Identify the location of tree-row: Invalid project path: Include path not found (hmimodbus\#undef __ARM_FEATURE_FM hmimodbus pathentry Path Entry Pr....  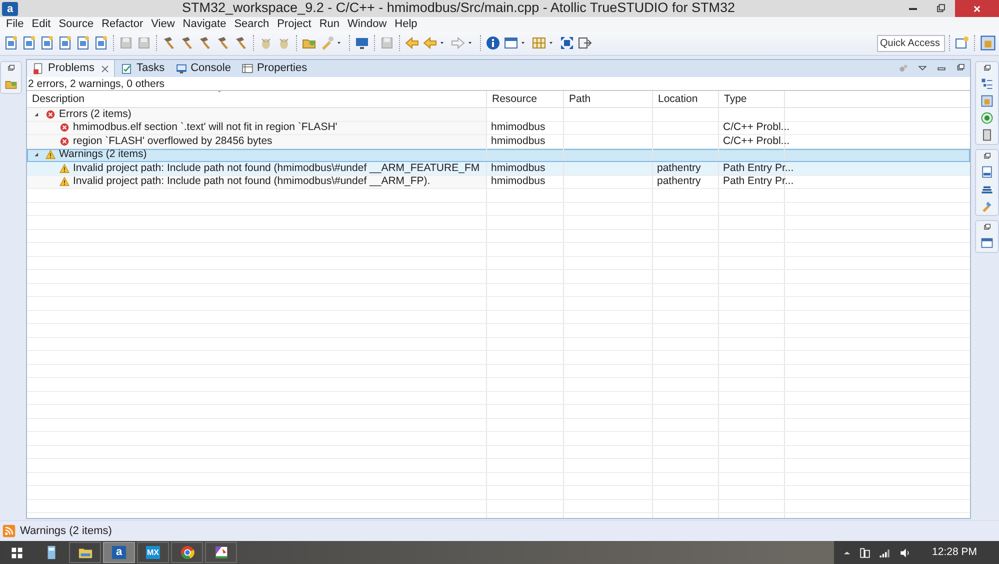
(498, 169).